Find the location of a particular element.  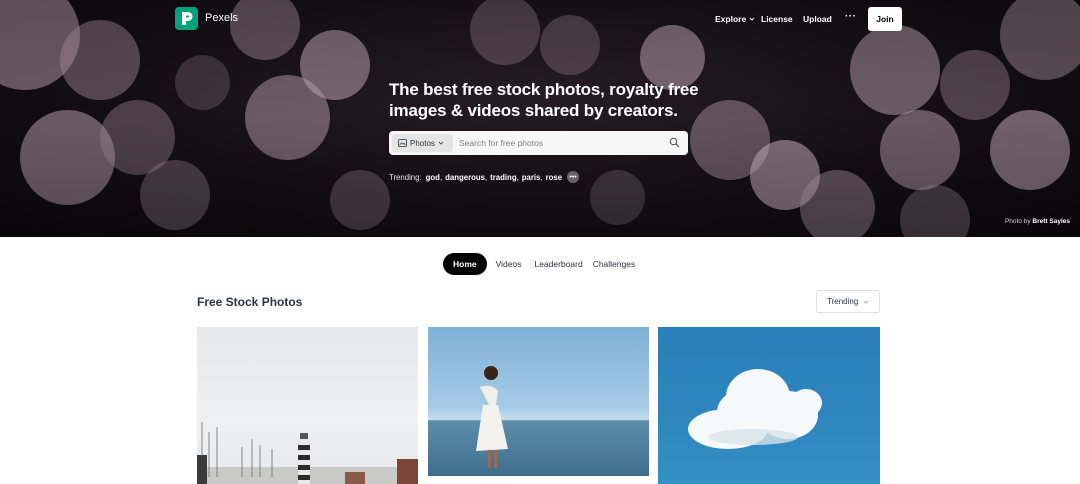

sort-dropdown: Trending is located at coordinates (848, 301).